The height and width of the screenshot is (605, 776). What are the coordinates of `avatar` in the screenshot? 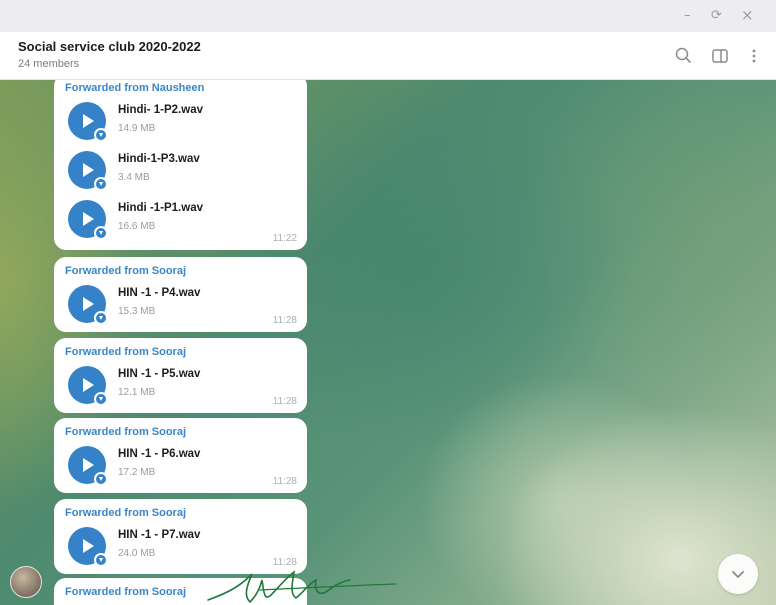 It's located at (26, 582).